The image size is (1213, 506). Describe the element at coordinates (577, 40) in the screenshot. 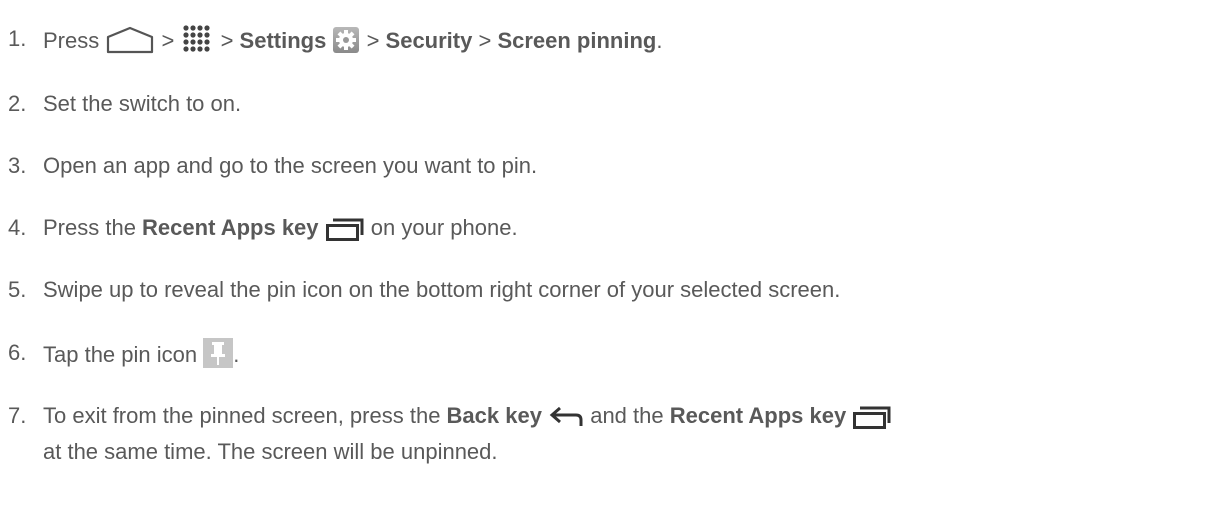

I see `screen-pinning-label: Screen pinning` at that location.